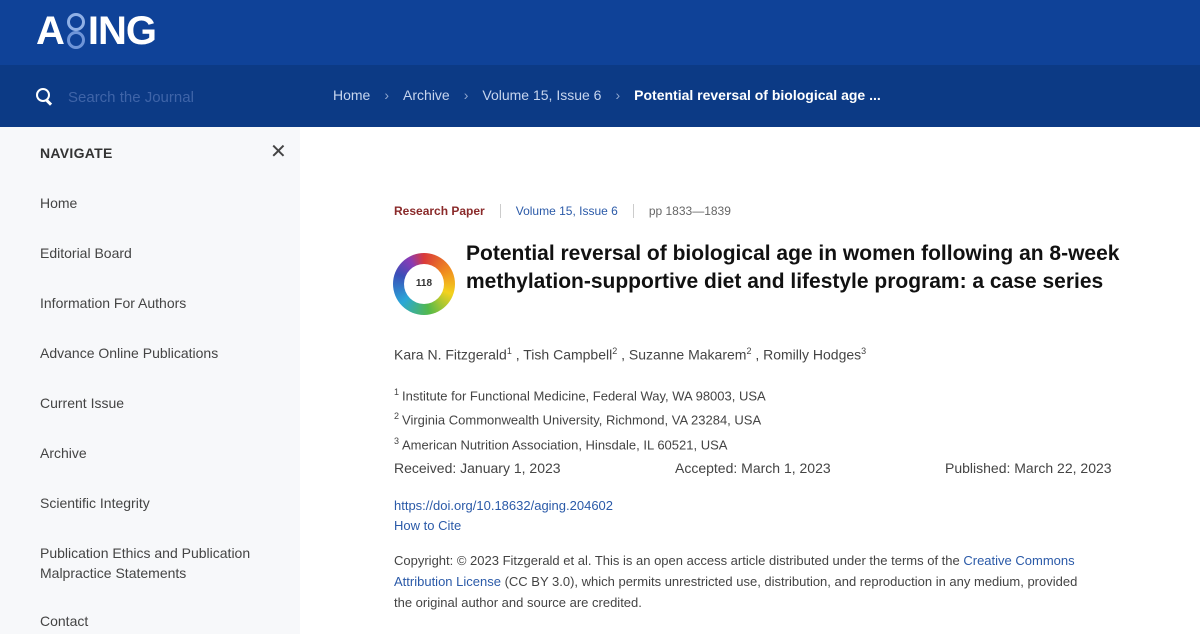 This screenshot has width=1200, height=634. What do you see at coordinates (753, 468) in the screenshot?
I see `accepted-date: Accepted: March 1, 2023` at bounding box center [753, 468].